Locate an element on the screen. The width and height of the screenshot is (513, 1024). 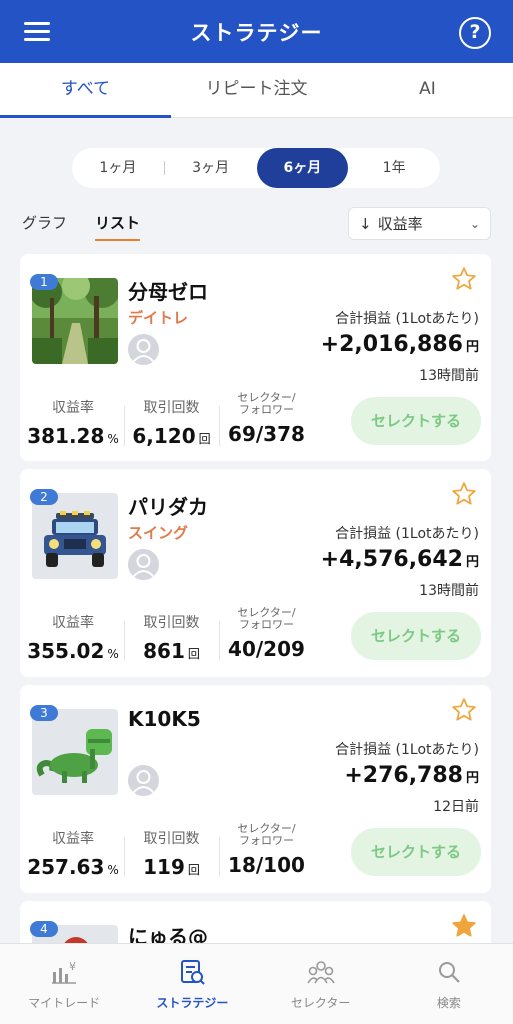
sort-desc-icon: ↓ is located at coordinates (365, 223).